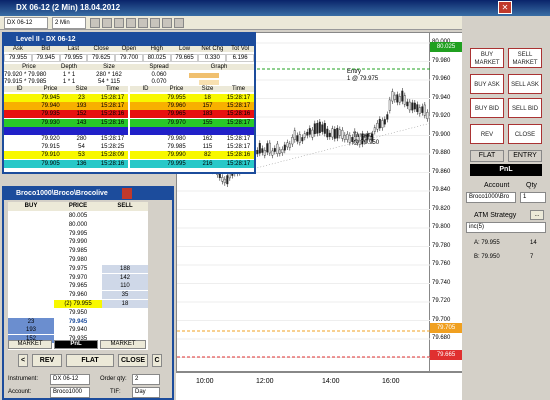 This screenshot has width=550, height=400. Describe the element at coordinates (78, 295) in the screenshot. I see `dom-price-cell: 79.960` at that location.